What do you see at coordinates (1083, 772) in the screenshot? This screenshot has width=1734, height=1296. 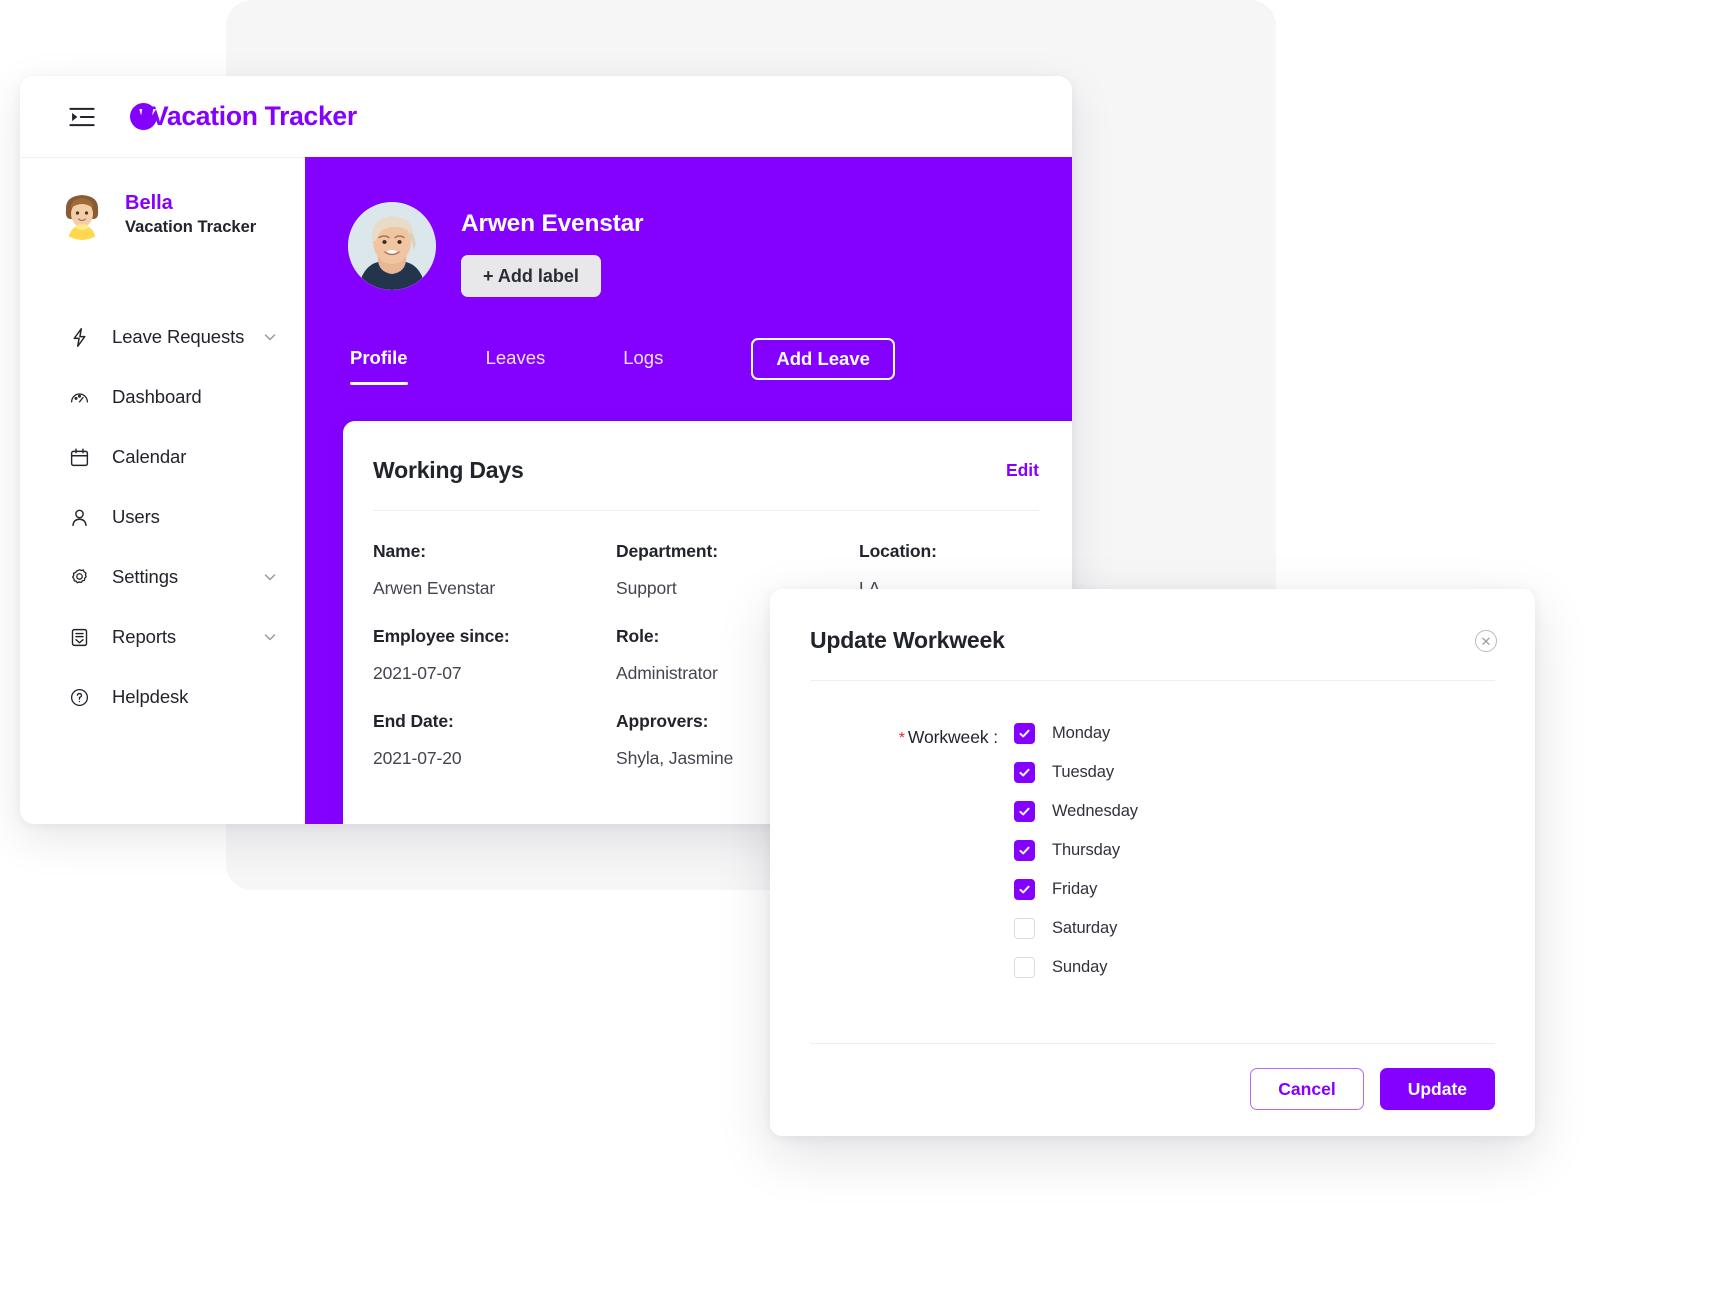 I see `day-label: Tuesday` at bounding box center [1083, 772].